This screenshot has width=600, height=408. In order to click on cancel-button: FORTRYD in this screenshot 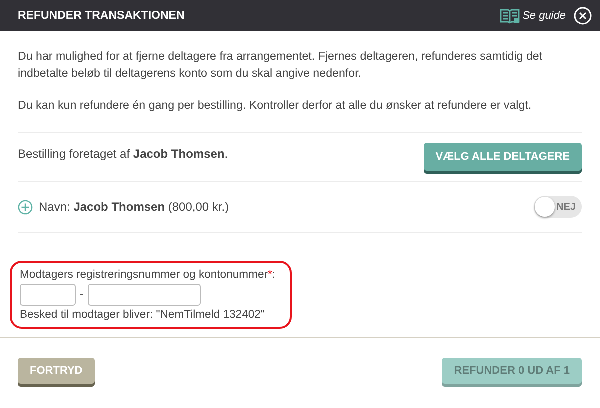, I will do `click(56, 371)`.